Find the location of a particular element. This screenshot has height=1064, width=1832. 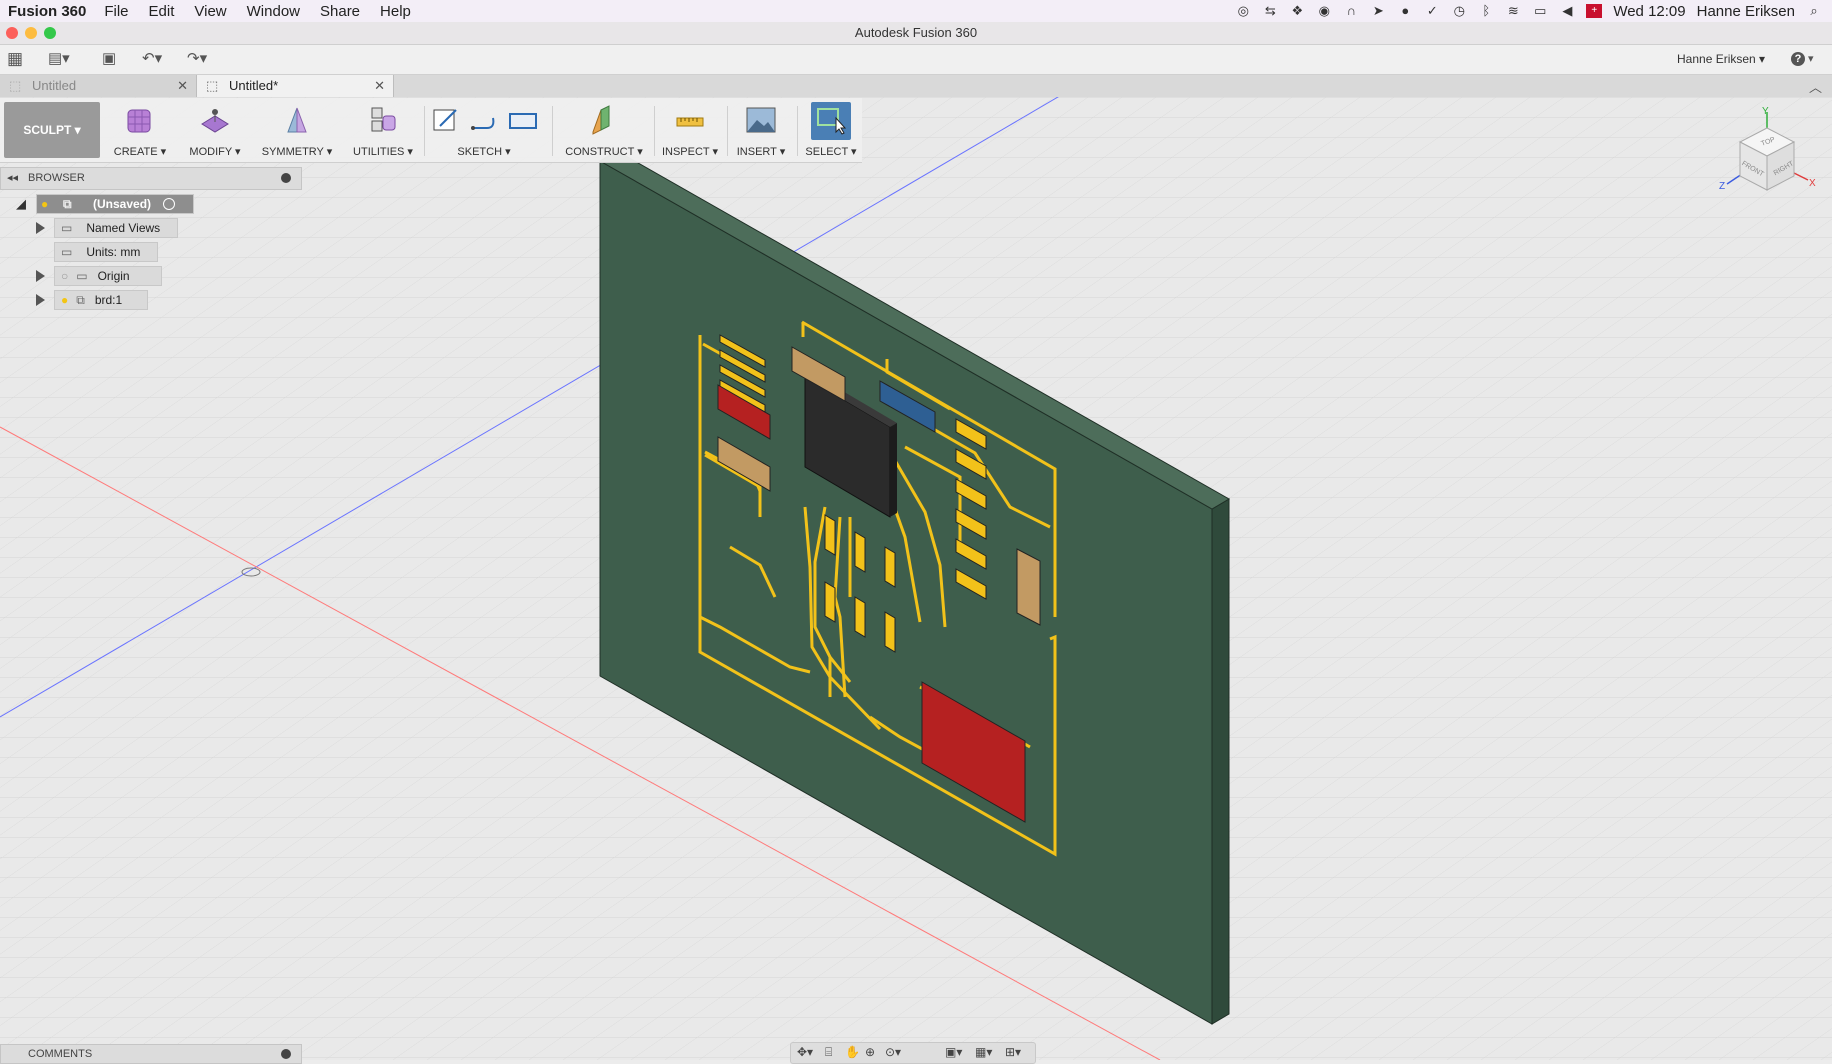

grid-settings-icon: ▦▾ is located at coordinates (983, 1052).